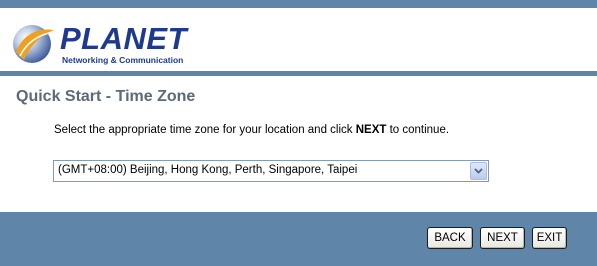  I want to click on brand-name: PLANET, so click(123, 38).